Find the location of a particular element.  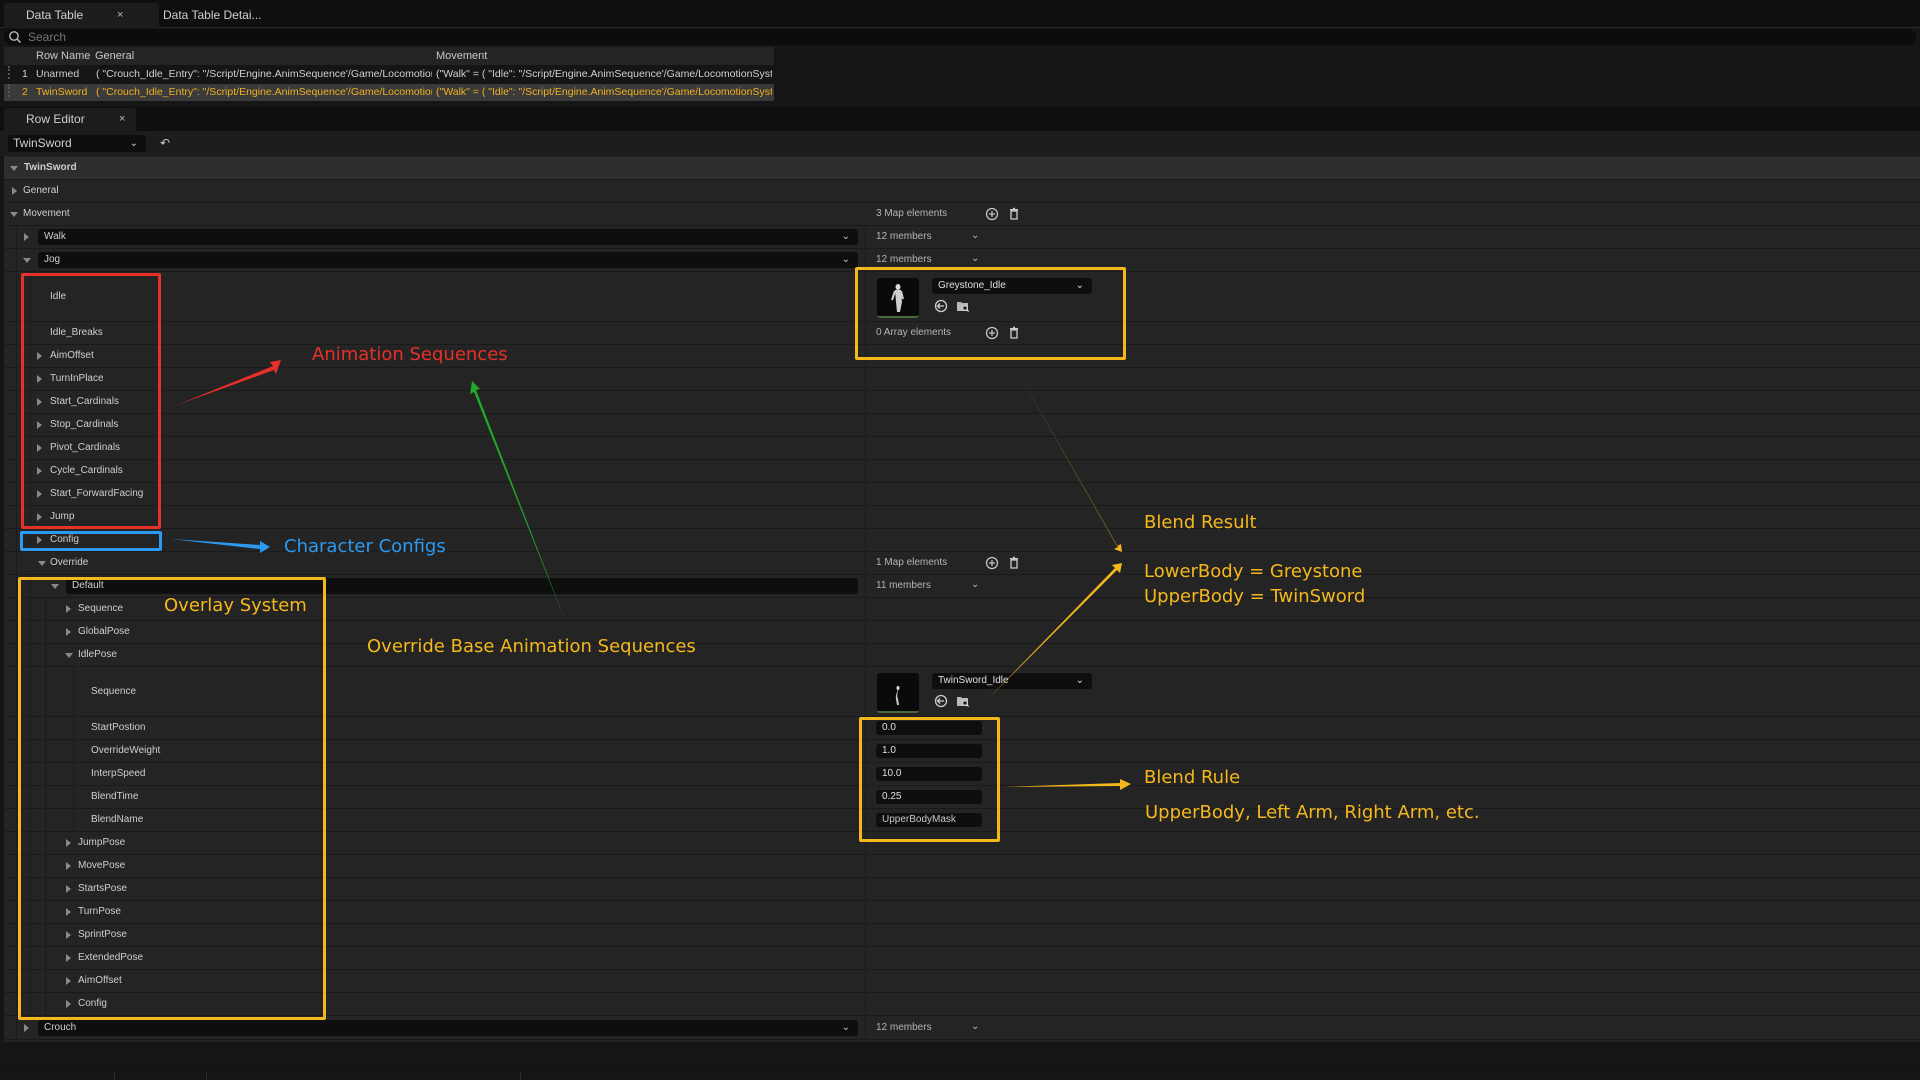

tree-item-pivot-cardinals: Pivot_Cardinals is located at coordinates (962, 448).